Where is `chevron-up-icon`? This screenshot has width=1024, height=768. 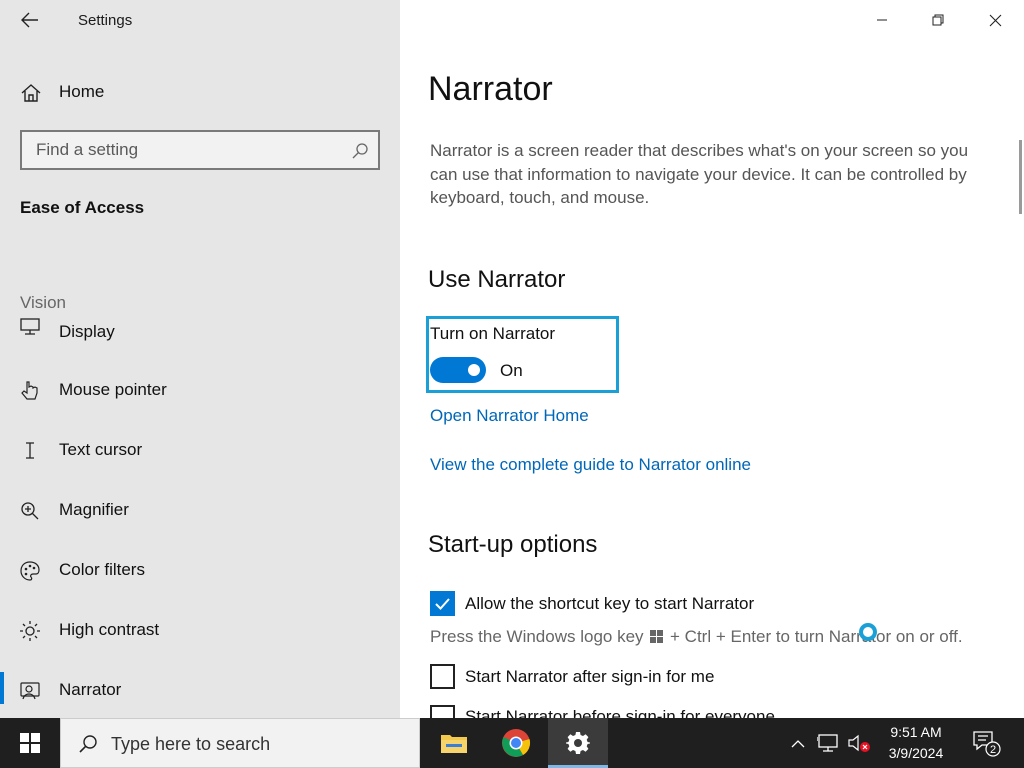 chevron-up-icon is located at coordinates (798, 743).